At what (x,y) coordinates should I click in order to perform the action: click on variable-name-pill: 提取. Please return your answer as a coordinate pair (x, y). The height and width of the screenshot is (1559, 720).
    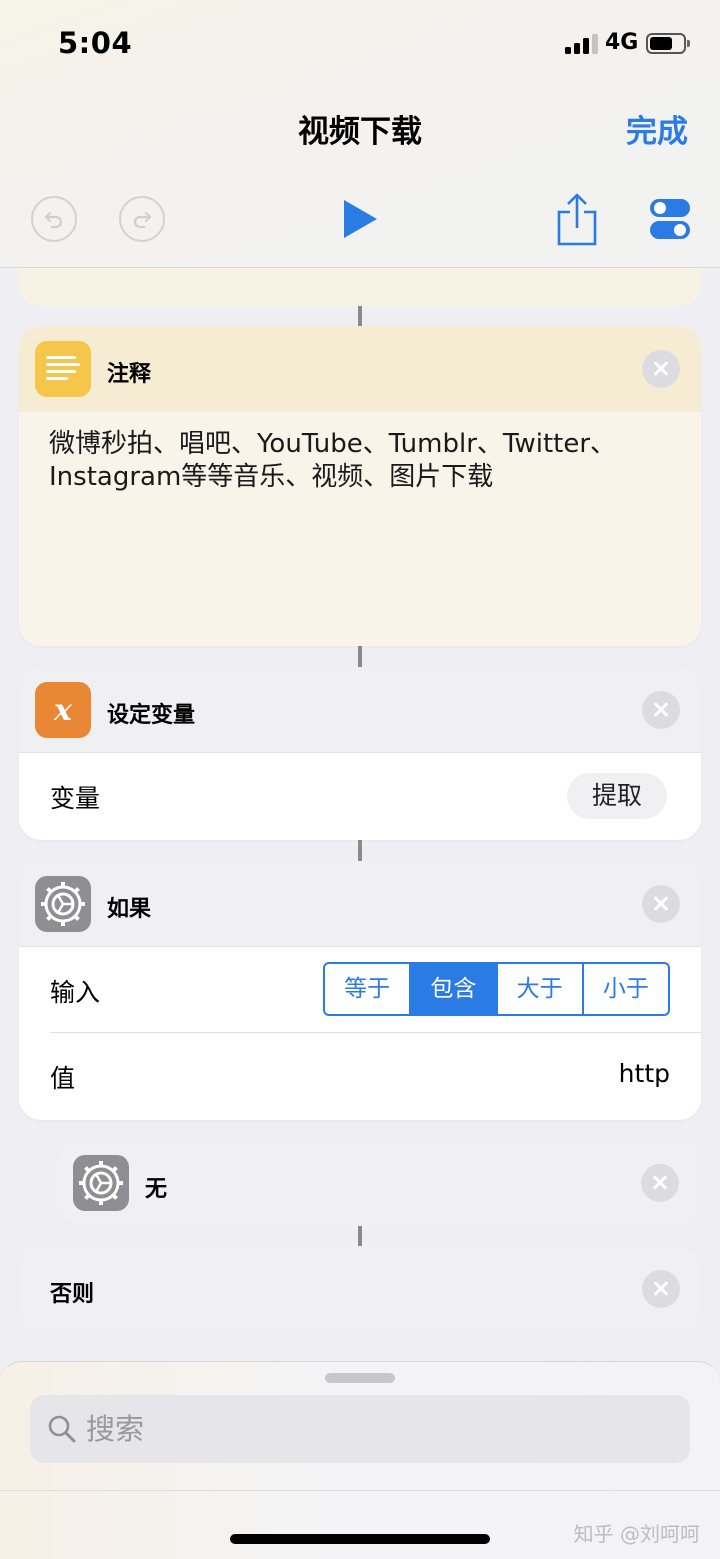
    Looking at the image, I should click on (616, 796).